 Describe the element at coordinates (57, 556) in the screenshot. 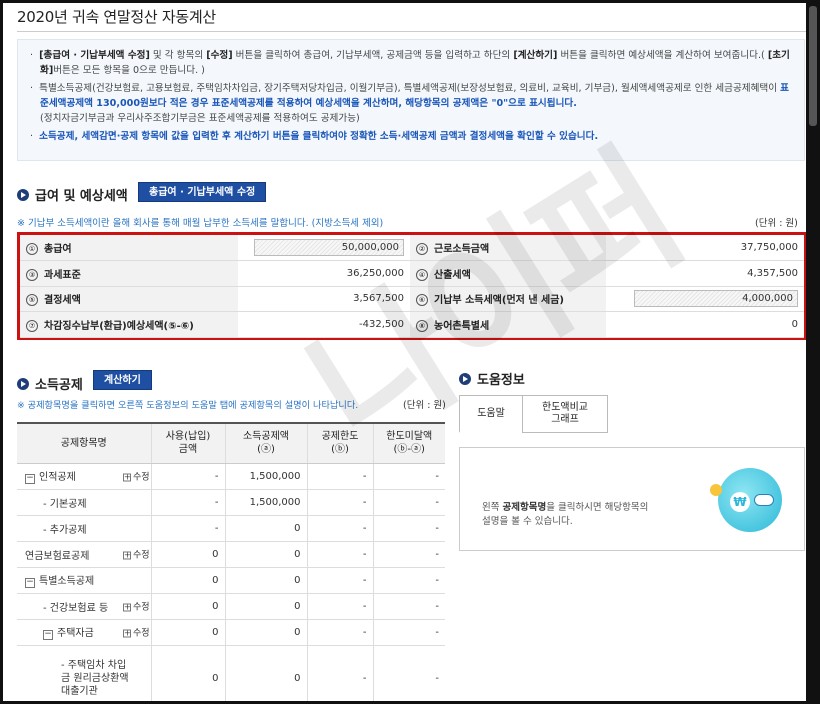

I see `deduction-item-name: 연금보험료공제` at that location.